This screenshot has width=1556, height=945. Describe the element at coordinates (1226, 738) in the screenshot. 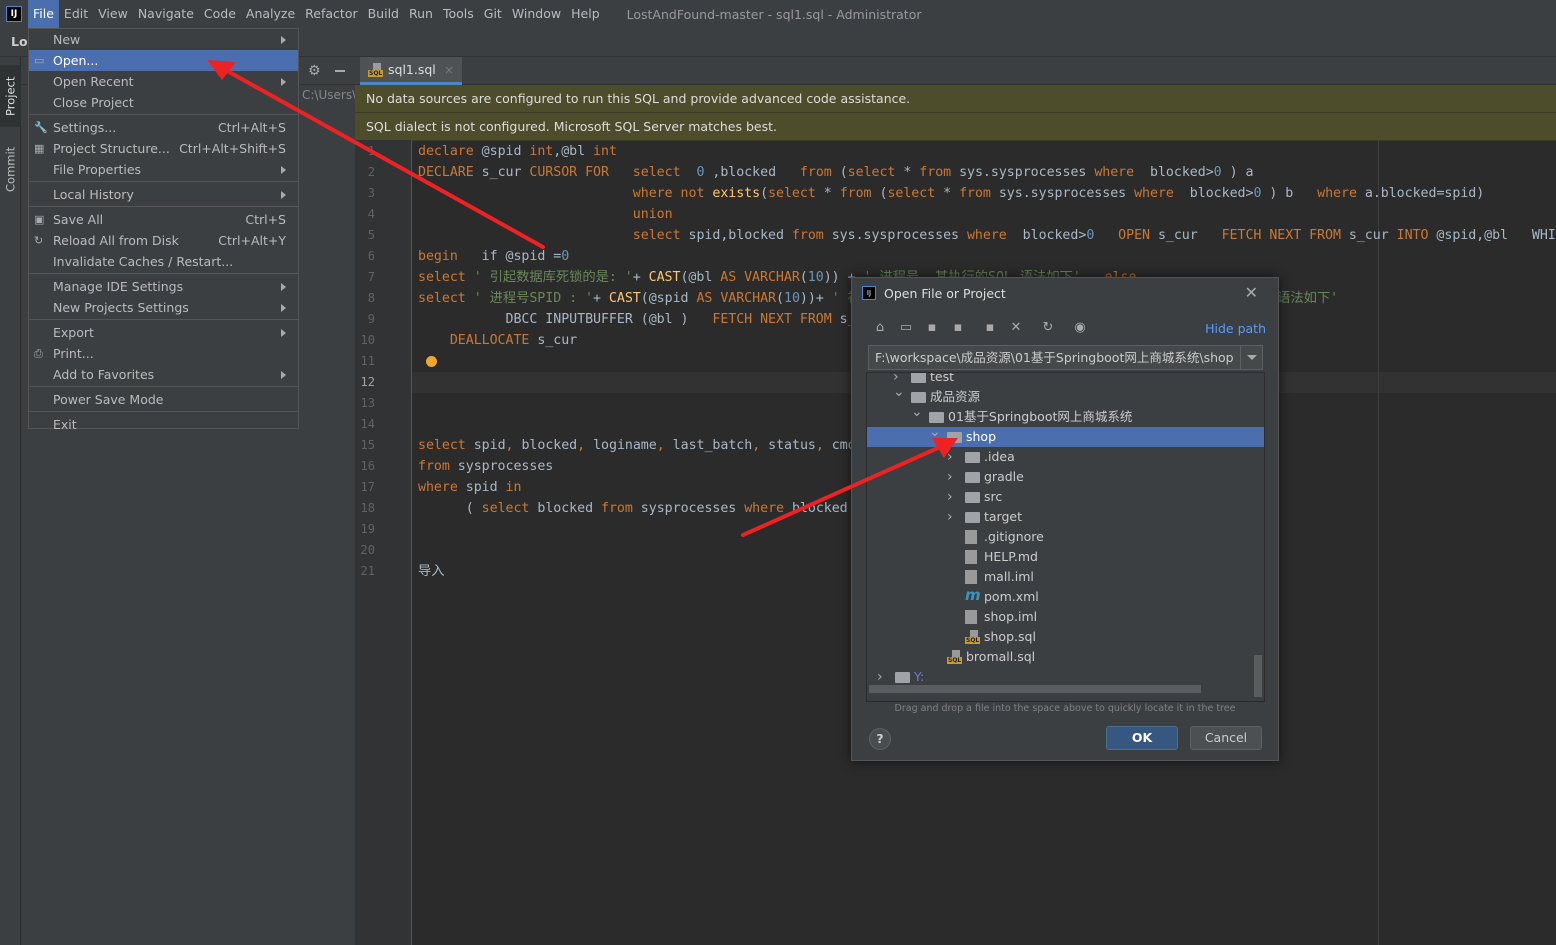

I see `cancel-button: Cancel` at that location.